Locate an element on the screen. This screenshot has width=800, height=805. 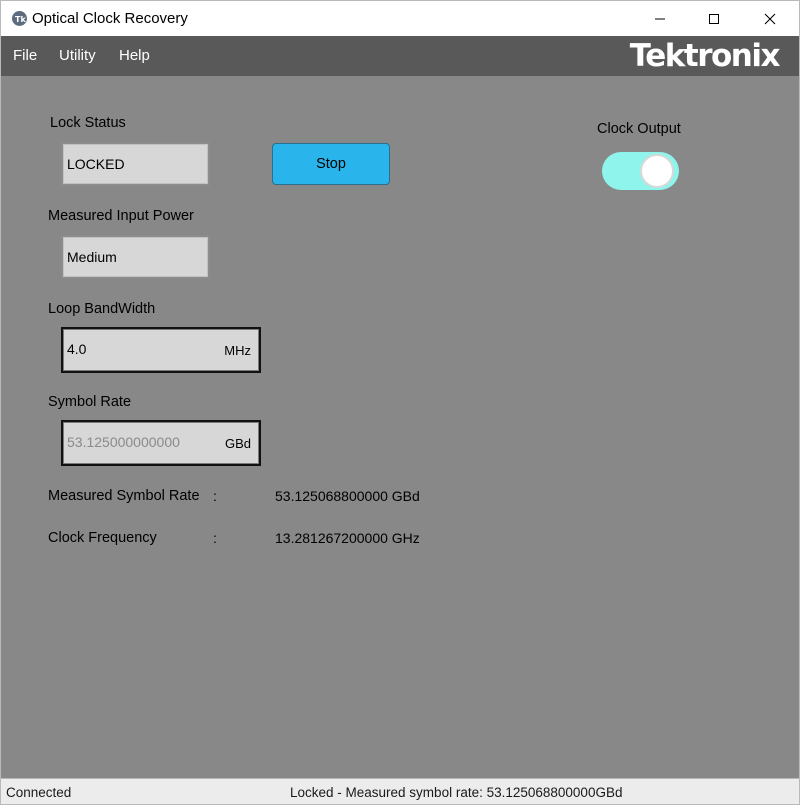
loop-bandwidth-label: Loop BandWidth is located at coordinates (102, 309).